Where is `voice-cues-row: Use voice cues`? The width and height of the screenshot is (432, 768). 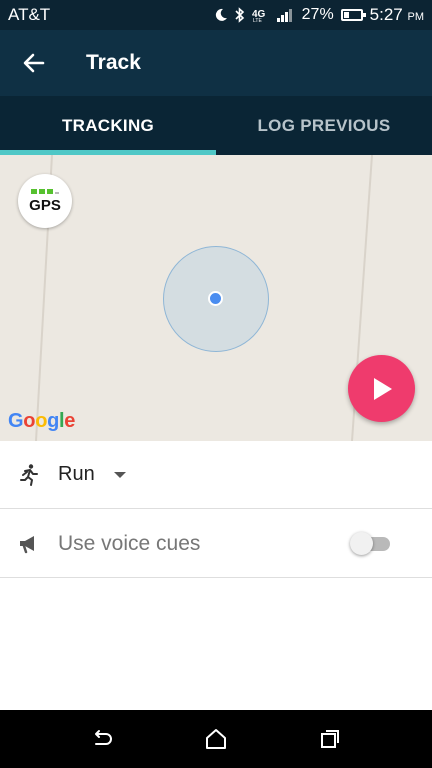 voice-cues-row: Use voice cues is located at coordinates (216, 544).